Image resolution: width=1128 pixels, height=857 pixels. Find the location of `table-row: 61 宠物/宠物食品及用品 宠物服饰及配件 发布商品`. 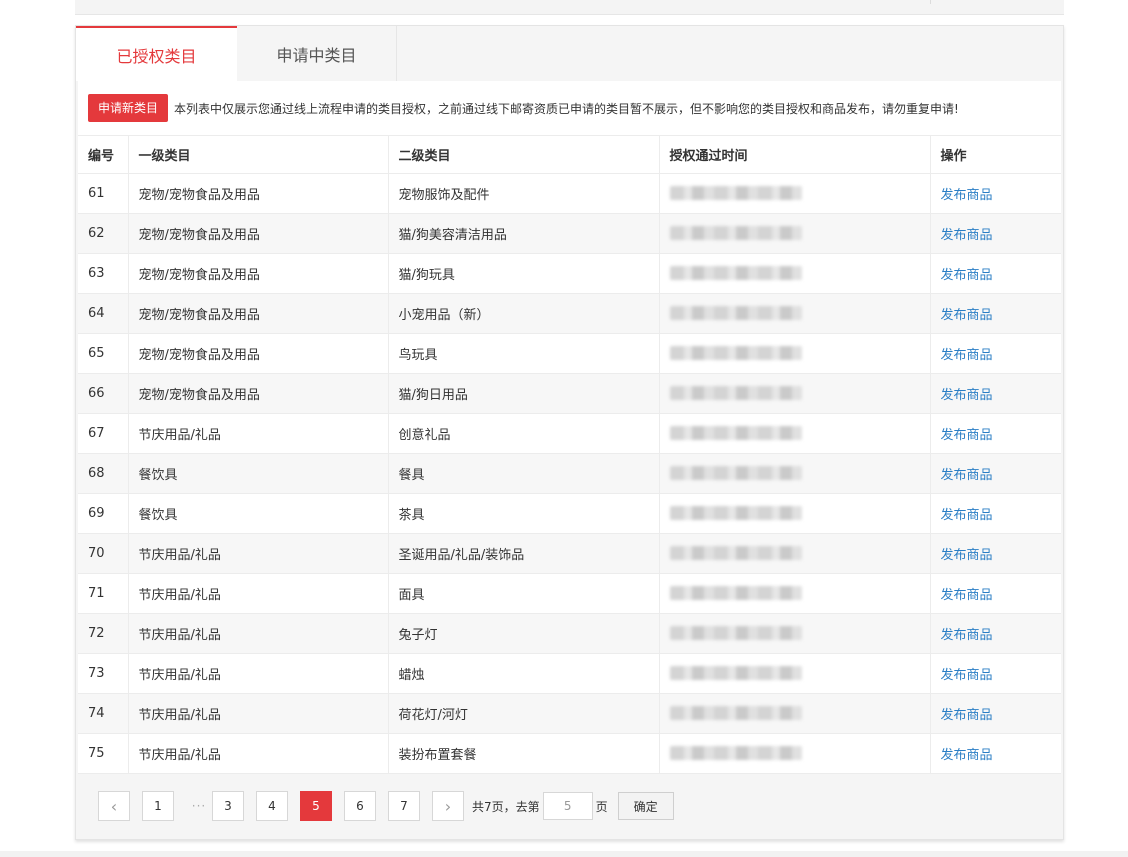

table-row: 61 宠物/宠物食品及用品 宠物服饰及配件 发布商品 is located at coordinates (569, 193).